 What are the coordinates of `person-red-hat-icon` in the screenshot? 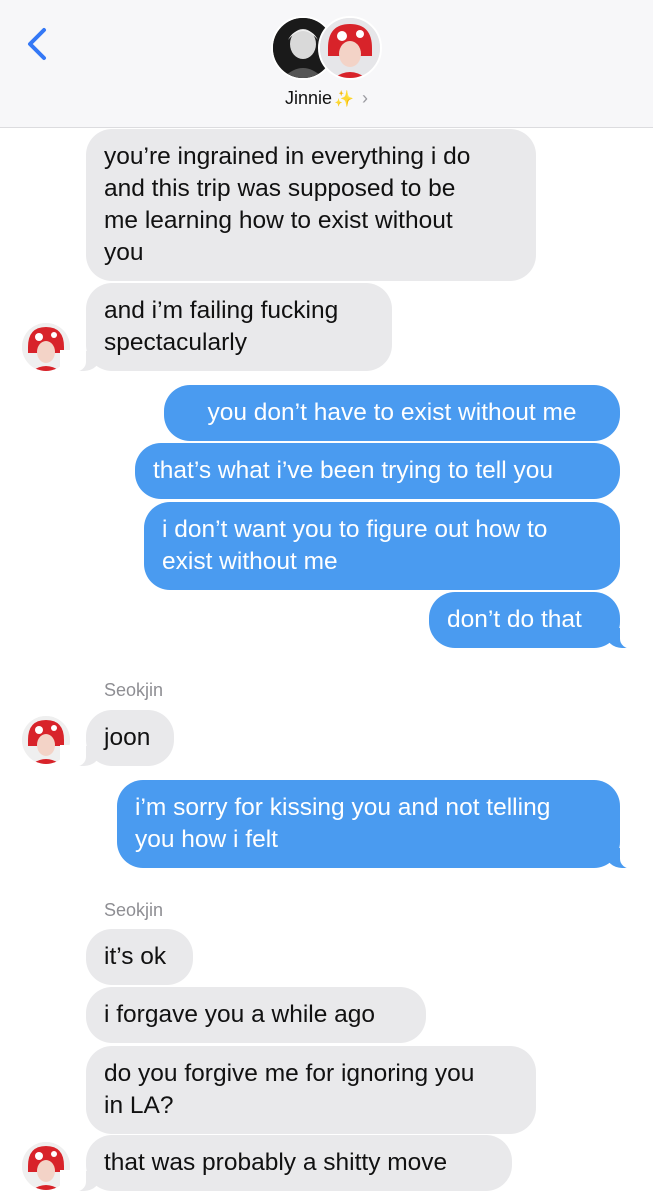 It's located at (350, 48).